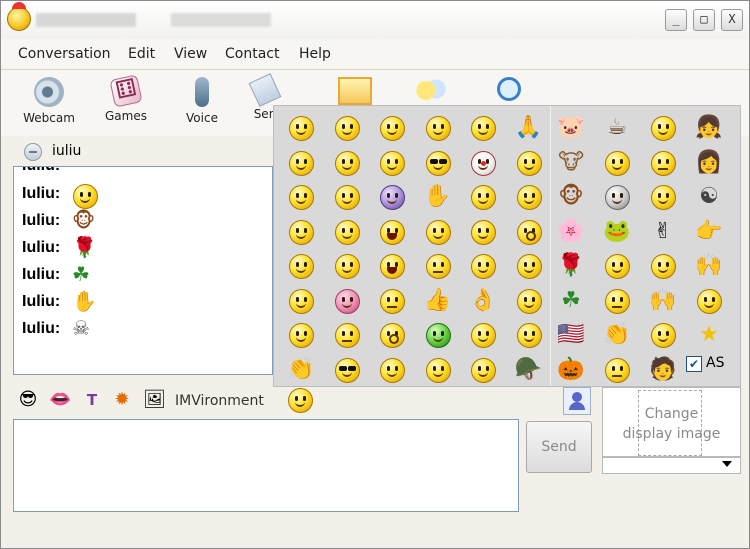 This screenshot has height=549, width=750. Describe the element at coordinates (571, 163) in the screenshot. I see `cow-emoticon-icon: 🐮` at that location.